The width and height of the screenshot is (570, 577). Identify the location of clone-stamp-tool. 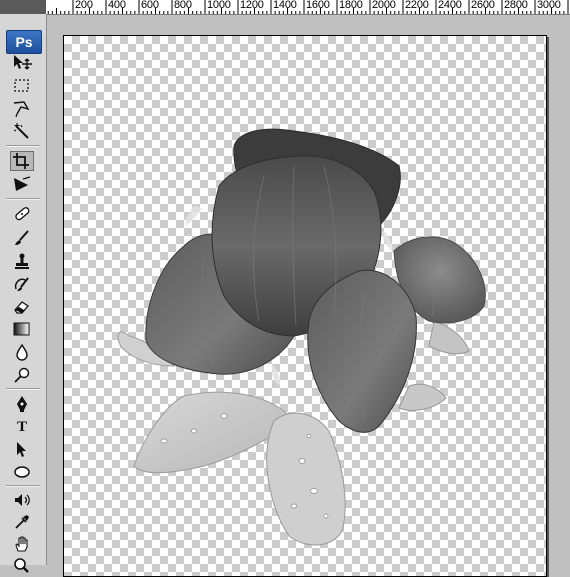
(22, 261).